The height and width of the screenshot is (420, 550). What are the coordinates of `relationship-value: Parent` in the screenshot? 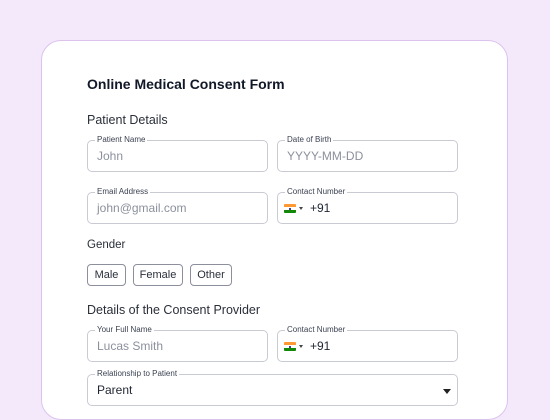 It's located at (115, 390).